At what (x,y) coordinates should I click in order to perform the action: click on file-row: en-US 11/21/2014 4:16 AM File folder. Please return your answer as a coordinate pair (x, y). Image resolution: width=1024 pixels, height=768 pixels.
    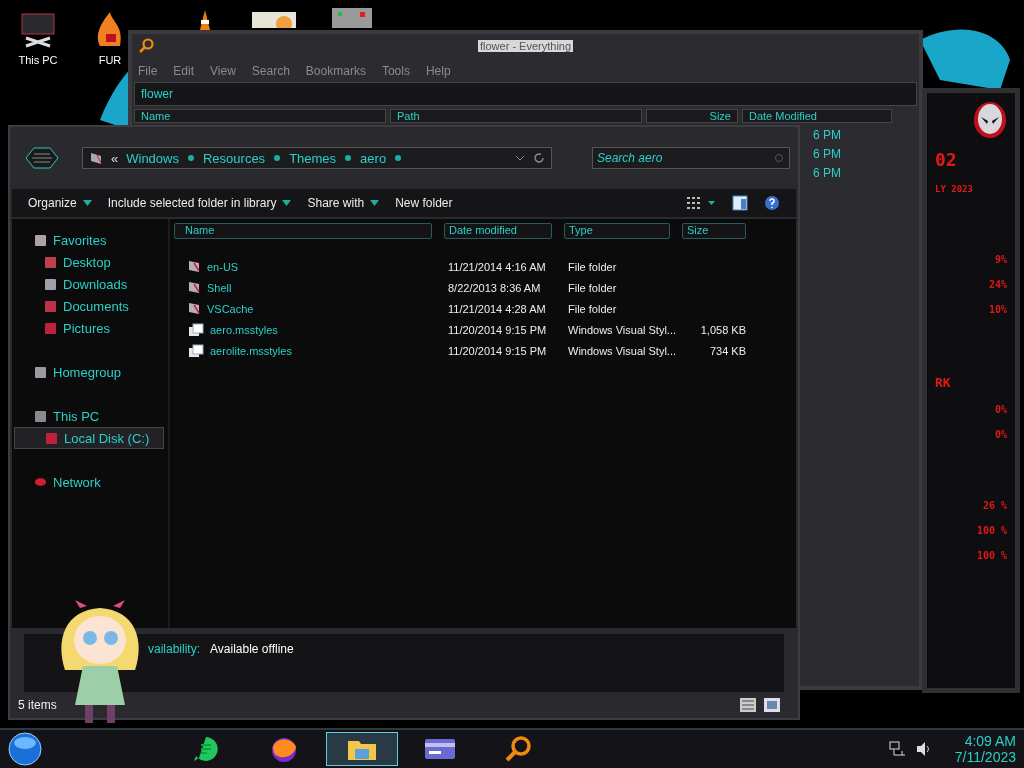
    Looking at the image, I should click on (483, 266).